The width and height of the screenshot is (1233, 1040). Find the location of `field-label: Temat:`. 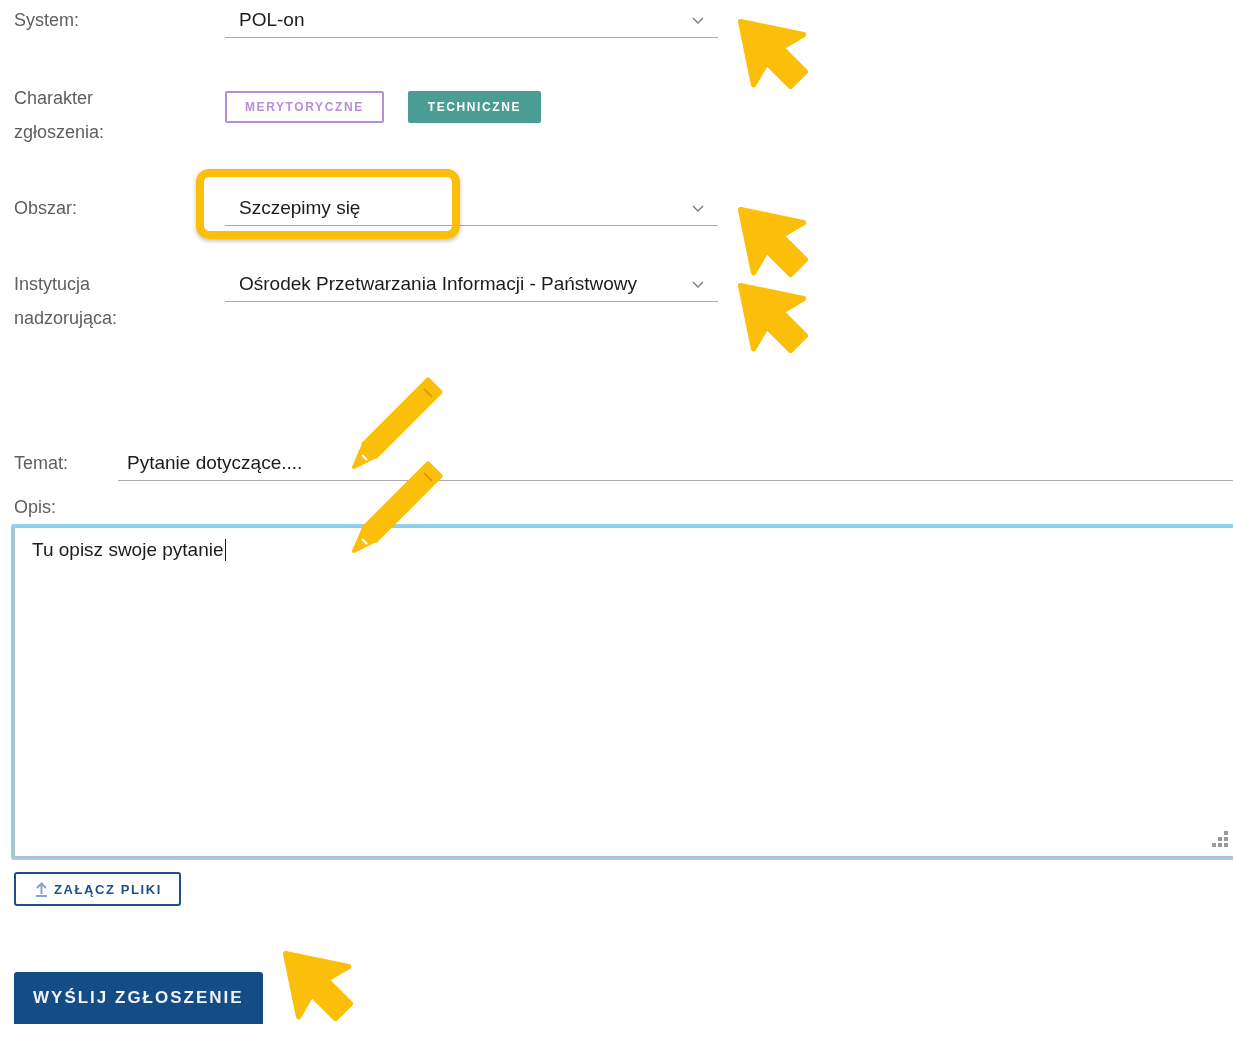

field-label: Temat: is located at coordinates (41, 463).